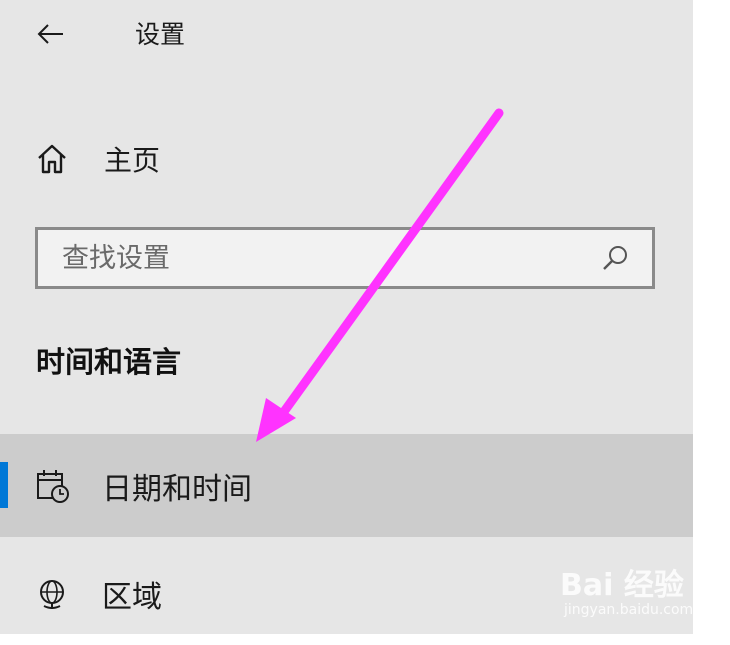  Describe the element at coordinates (109, 362) in the screenshot. I see `section-title: 时间和语言` at that location.